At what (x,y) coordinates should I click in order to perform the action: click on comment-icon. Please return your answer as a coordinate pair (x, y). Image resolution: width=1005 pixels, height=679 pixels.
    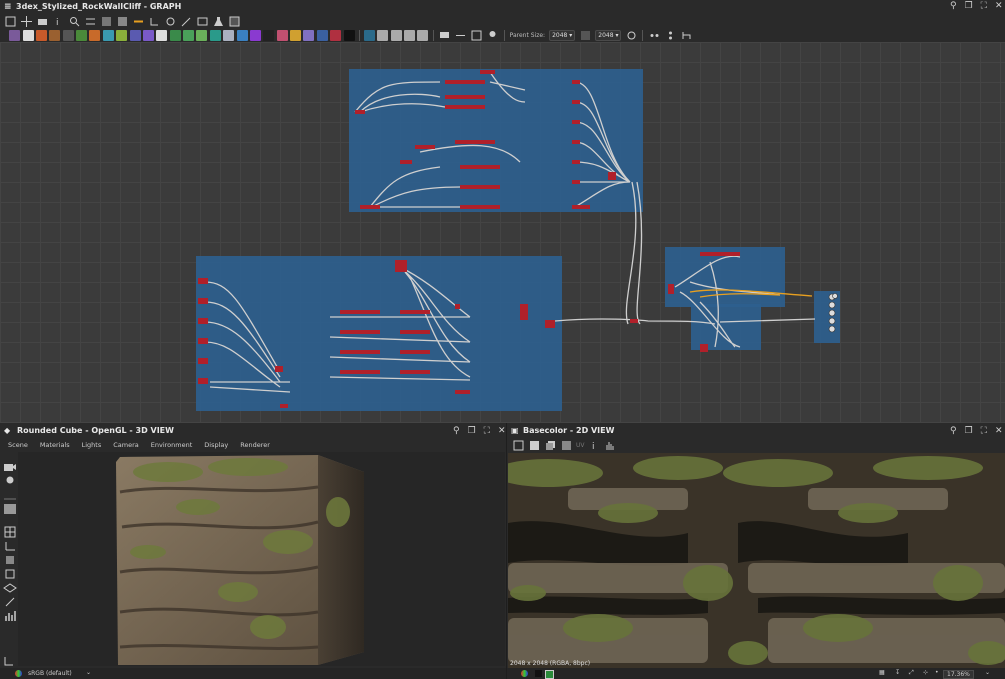
    Looking at the image, I should click on (444, 35).